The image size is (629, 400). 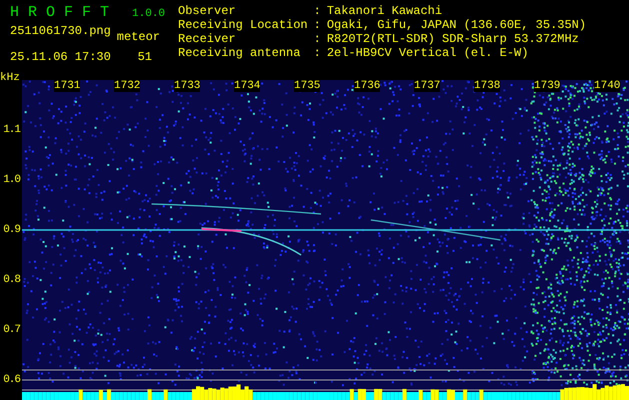 What do you see at coordinates (11, 330) in the screenshot?
I see `y-axis-label: 0.7` at bounding box center [11, 330].